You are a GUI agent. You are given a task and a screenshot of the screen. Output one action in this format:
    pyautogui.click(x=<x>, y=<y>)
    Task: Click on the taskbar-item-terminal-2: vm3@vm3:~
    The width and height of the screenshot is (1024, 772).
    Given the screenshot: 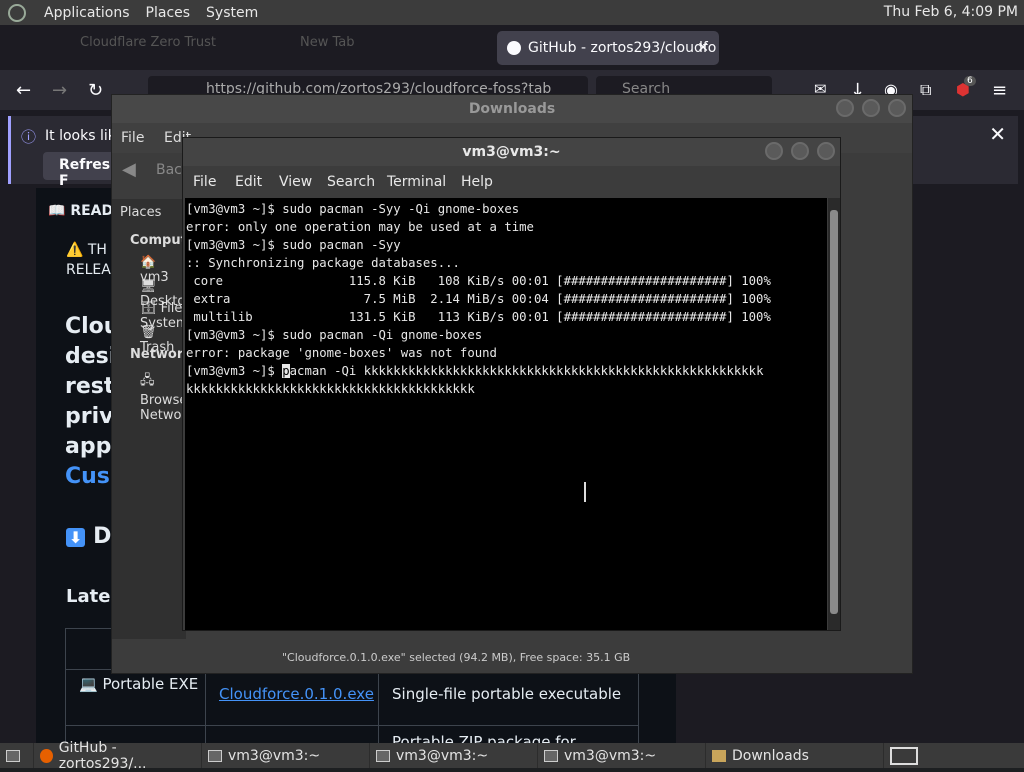 What is the action you would take?
    pyautogui.click(x=454, y=755)
    